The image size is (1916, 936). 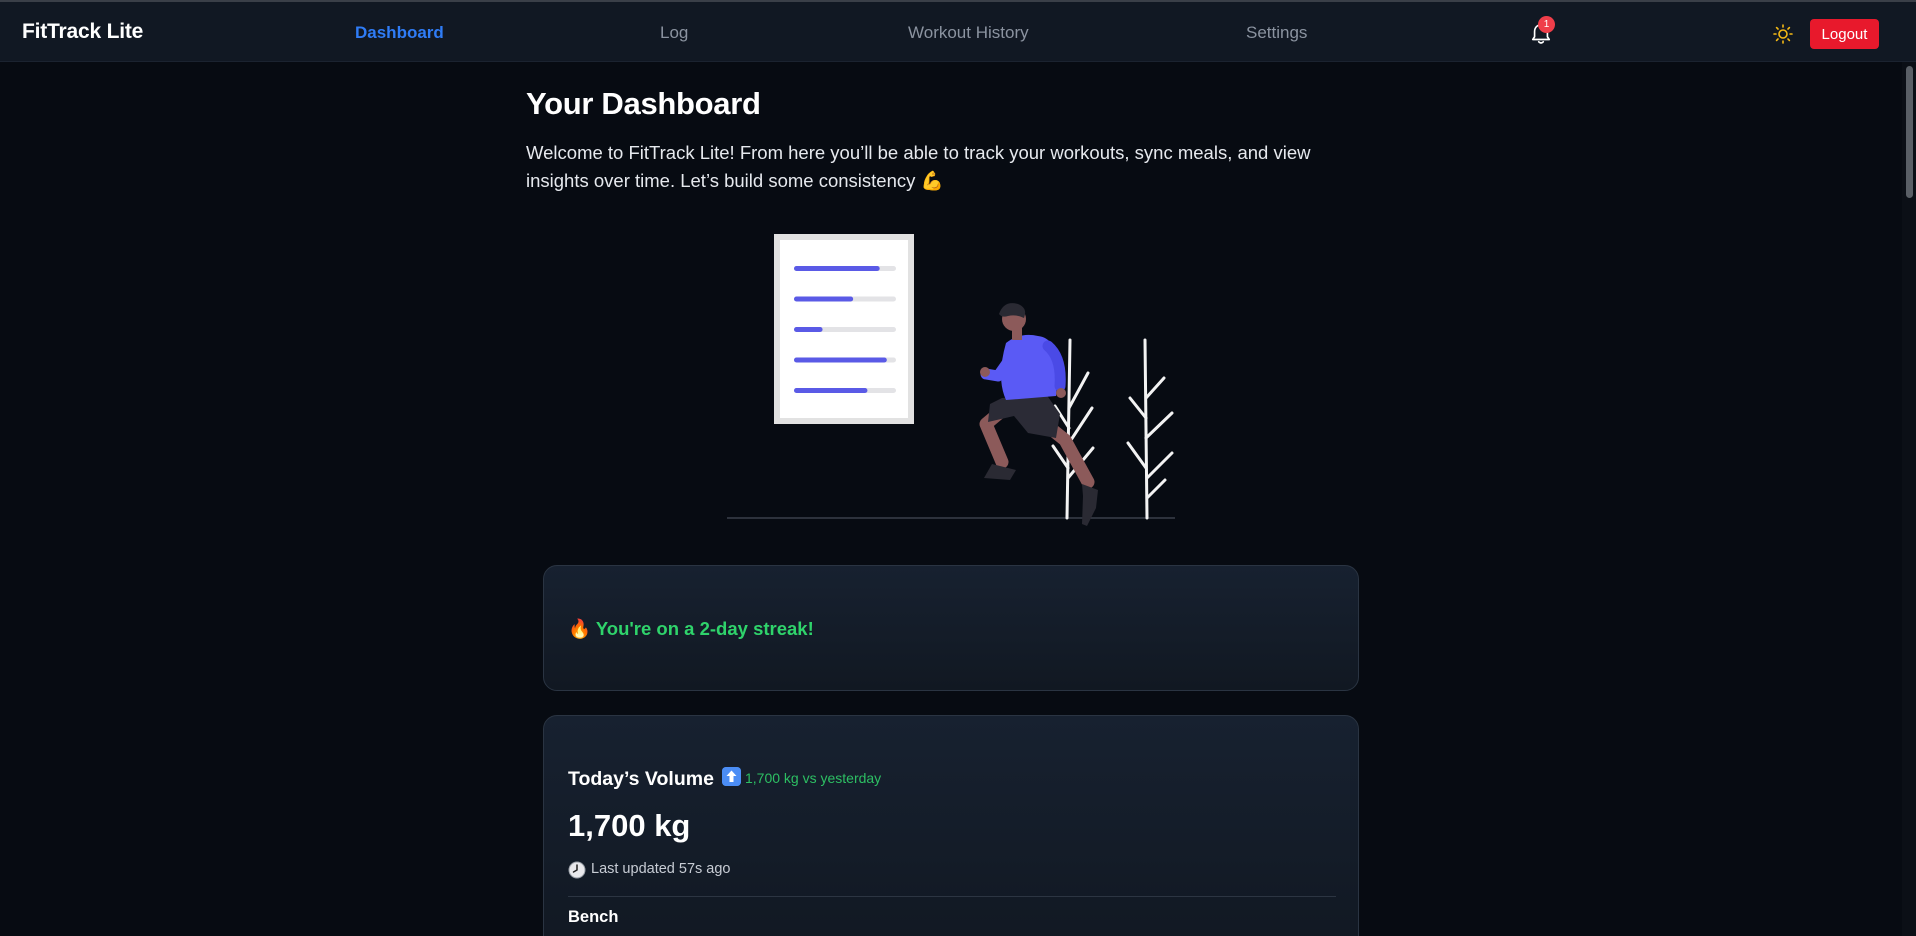 What do you see at coordinates (661, 869) in the screenshot?
I see `last-updated-text: Last updated 57s ago` at bounding box center [661, 869].